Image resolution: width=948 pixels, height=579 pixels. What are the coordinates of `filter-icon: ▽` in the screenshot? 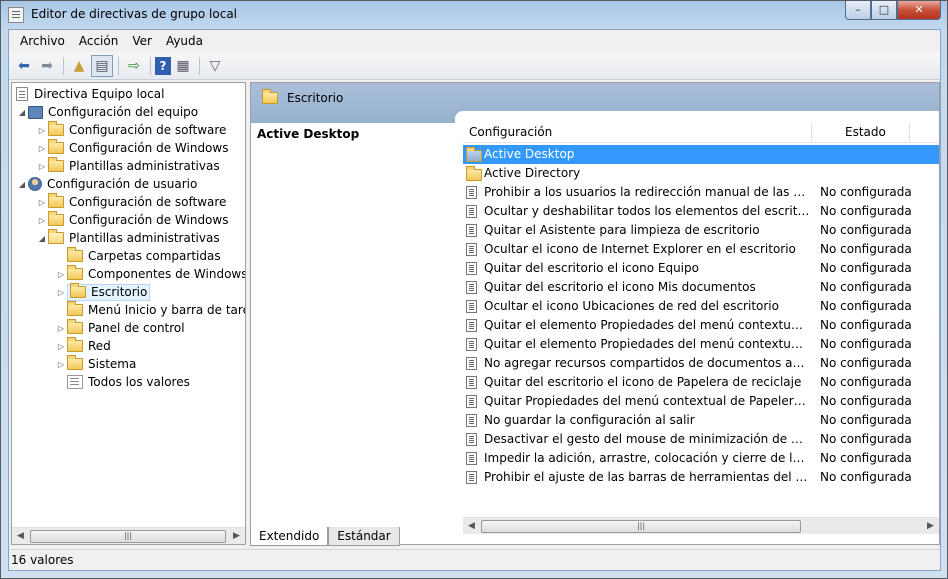 It's located at (215, 66).